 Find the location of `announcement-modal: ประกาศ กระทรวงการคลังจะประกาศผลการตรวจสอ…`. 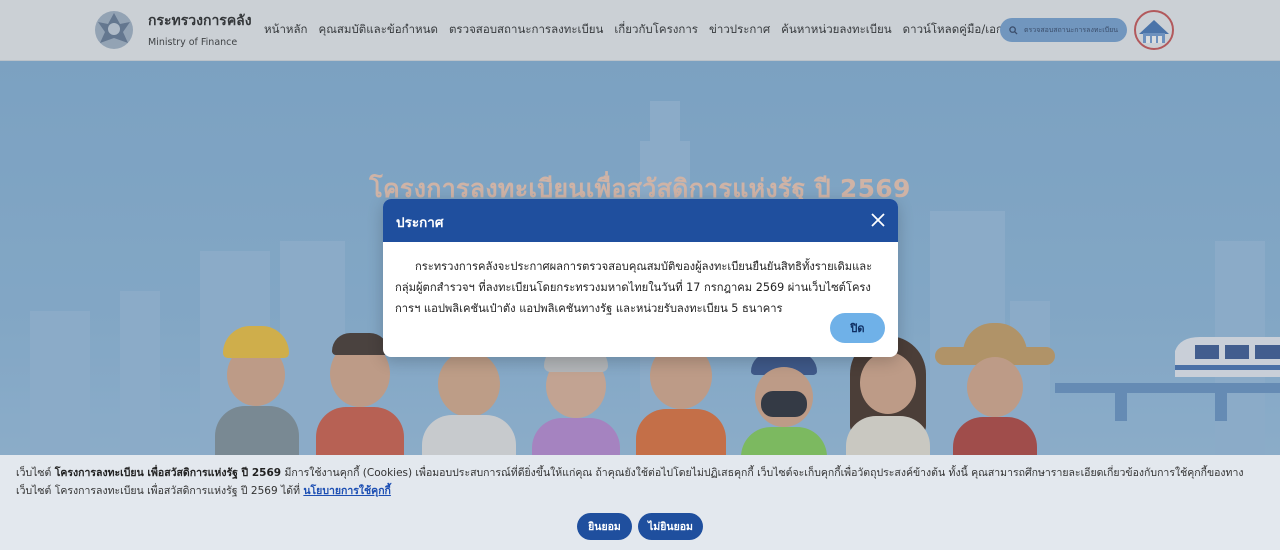

announcement-modal: ประกาศ กระทรวงการคลังจะประกาศผลการตรวจสอ… is located at coordinates (640, 278).